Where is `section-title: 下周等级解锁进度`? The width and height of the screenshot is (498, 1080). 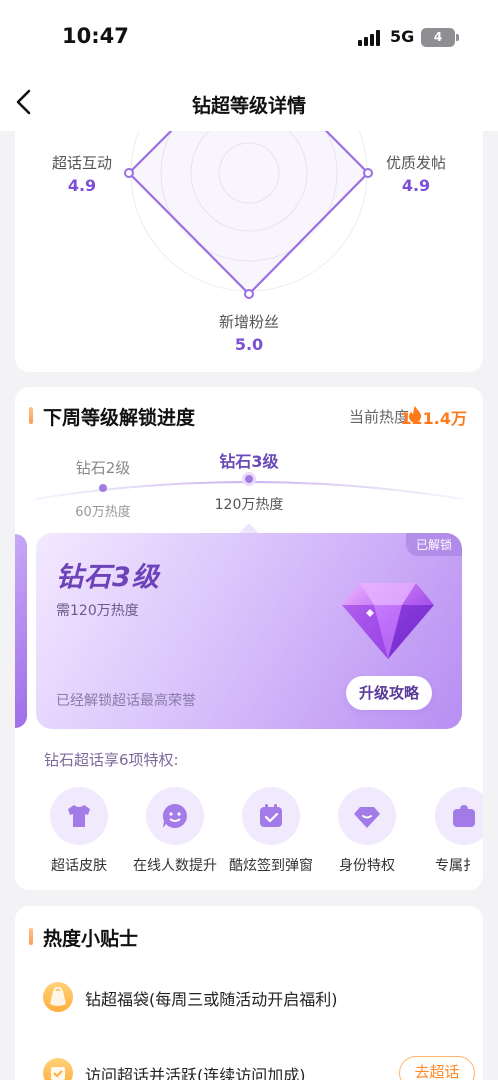
section-title: 下周等级解锁进度 is located at coordinates (119, 418).